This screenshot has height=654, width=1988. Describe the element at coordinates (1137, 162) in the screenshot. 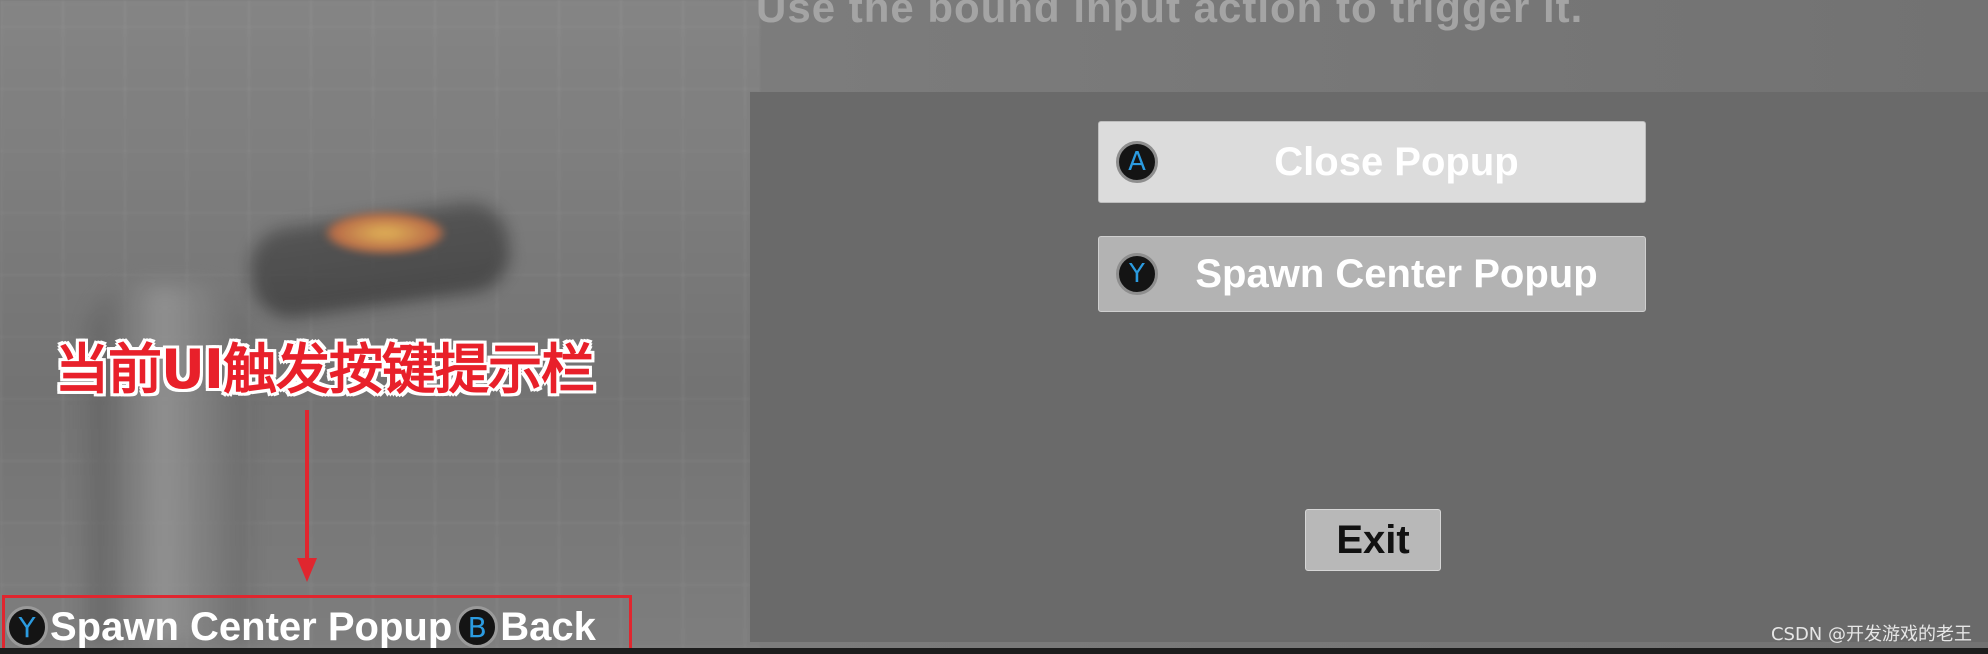

I see `gamepad-a-icon: A` at that location.